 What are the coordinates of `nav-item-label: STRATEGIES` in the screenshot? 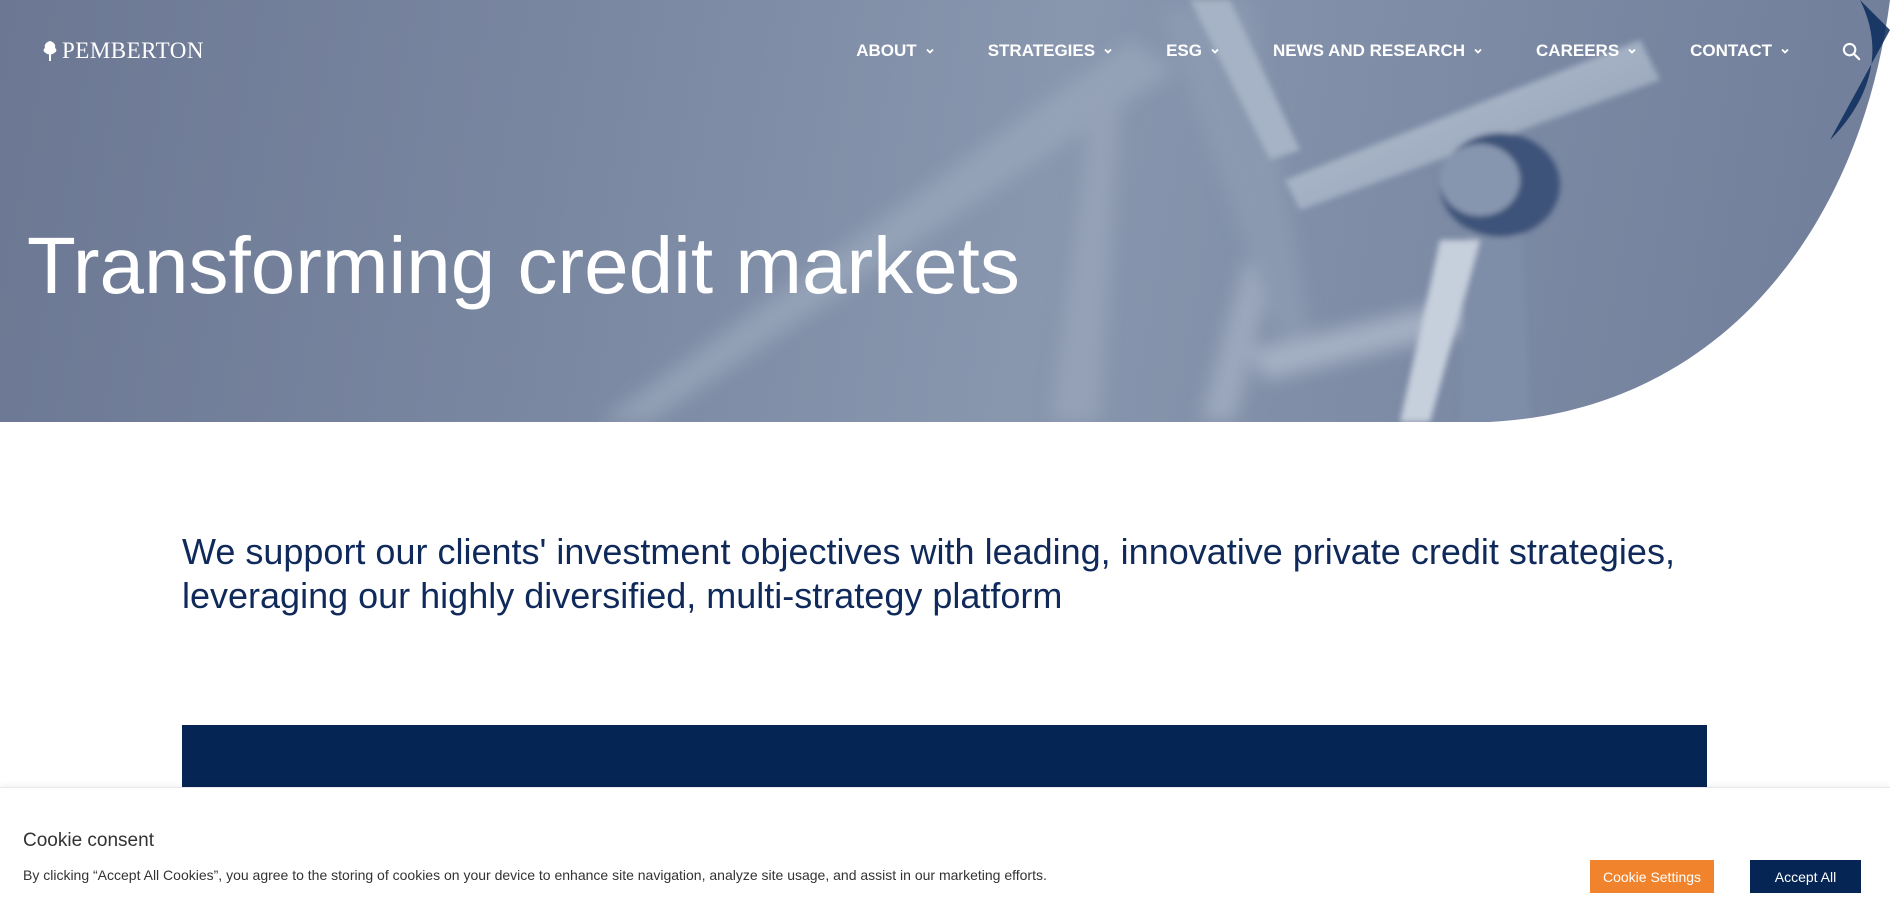 It's located at (1041, 50).